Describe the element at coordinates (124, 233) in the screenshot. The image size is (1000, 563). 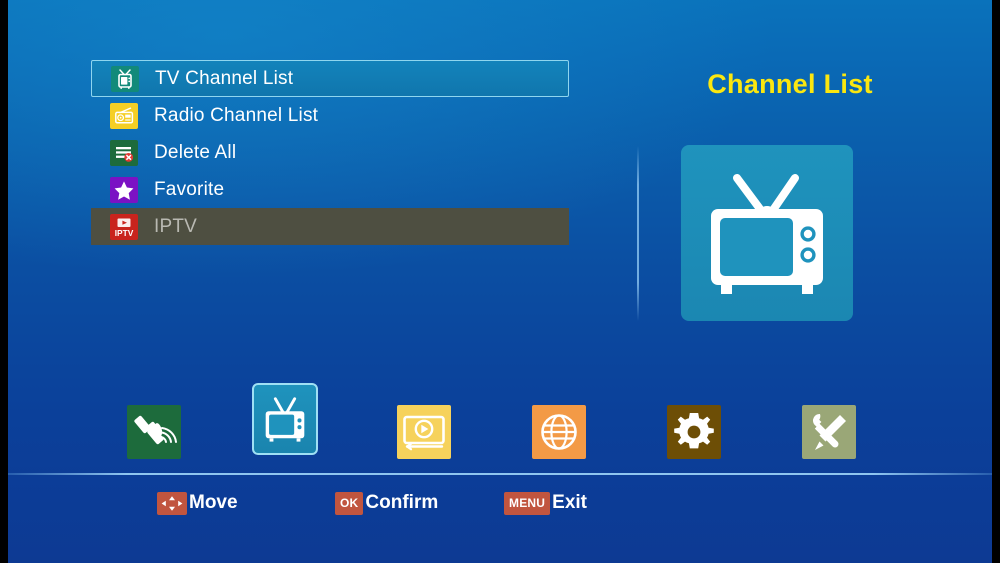
I see `svg-text: IPTV` at that location.